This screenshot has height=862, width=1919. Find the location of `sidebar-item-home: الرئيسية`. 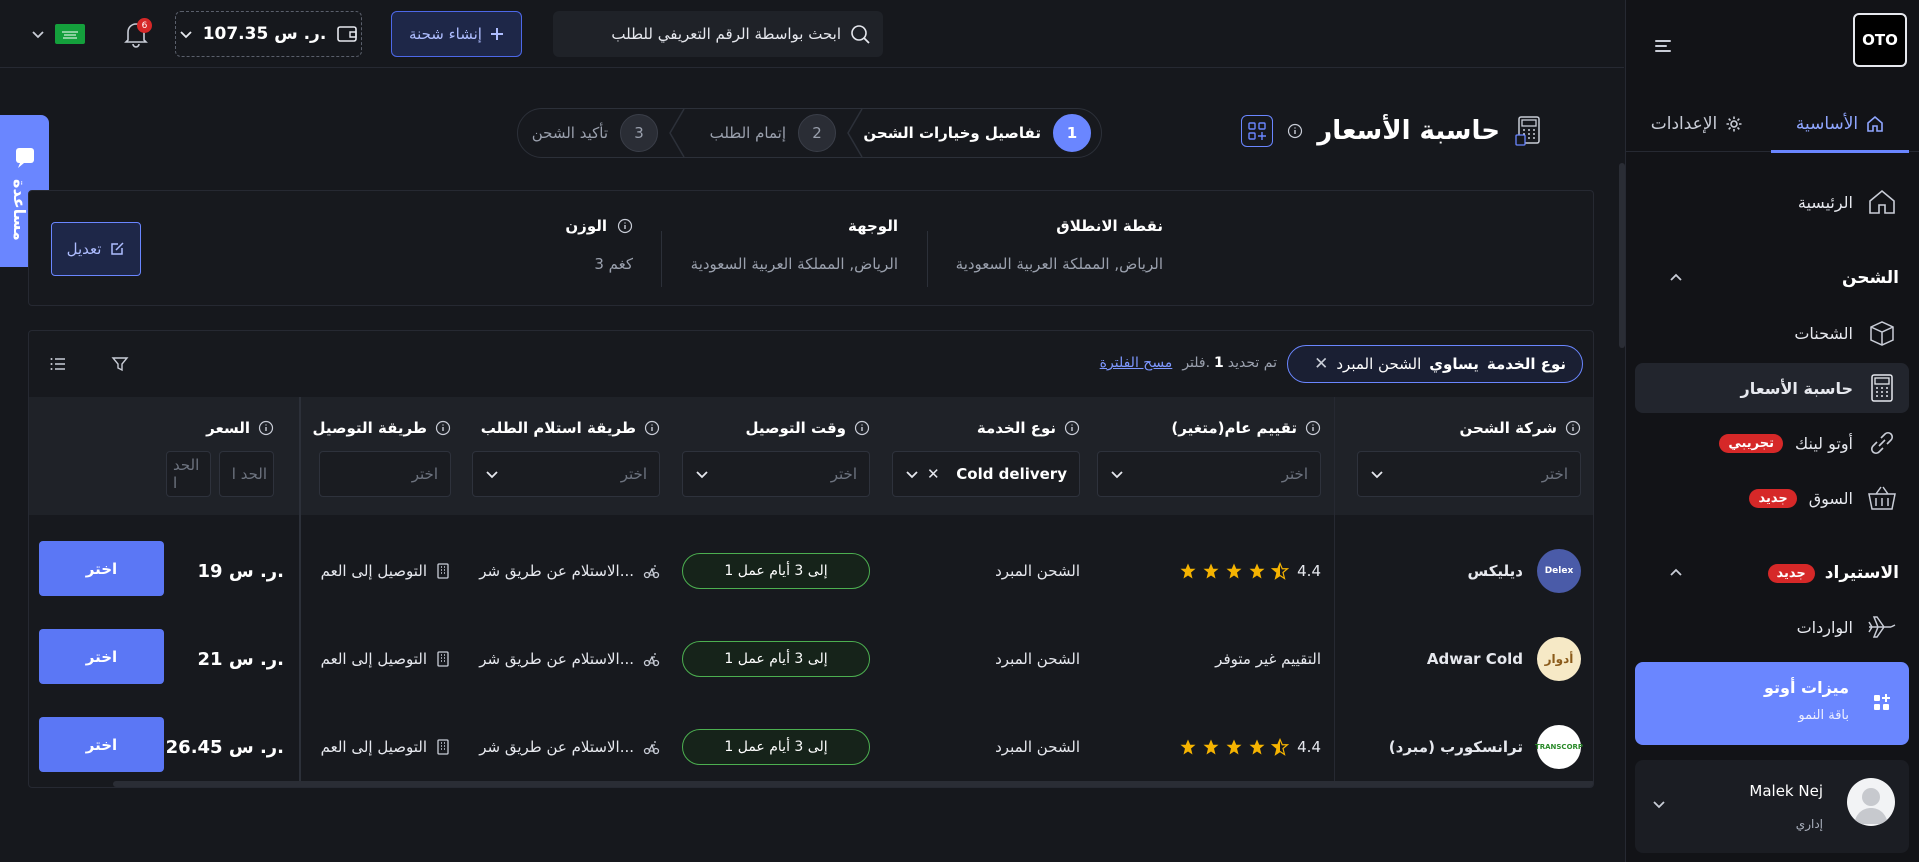

sidebar-item-home: الرئيسية is located at coordinates (1848, 202).